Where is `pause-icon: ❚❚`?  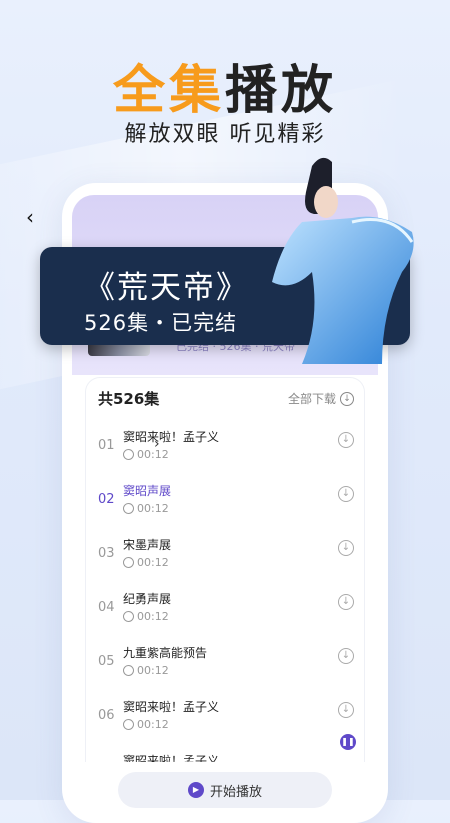 pause-icon: ❚❚ is located at coordinates (348, 742).